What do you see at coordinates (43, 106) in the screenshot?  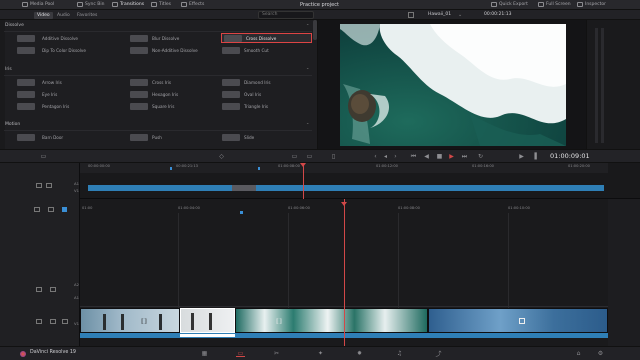 I see `effect-item: Pentagon Iris` at bounding box center [43, 106].